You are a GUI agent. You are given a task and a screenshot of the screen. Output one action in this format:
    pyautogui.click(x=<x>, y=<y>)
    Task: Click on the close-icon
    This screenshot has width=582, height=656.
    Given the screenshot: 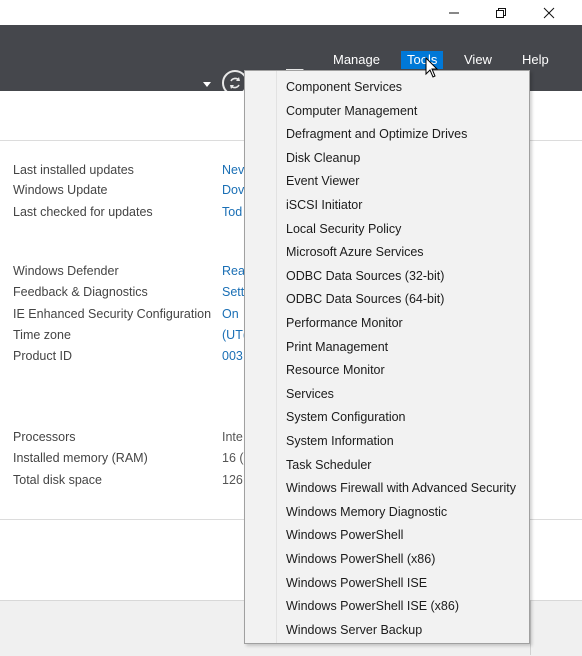 What is the action you would take?
    pyautogui.click(x=549, y=13)
    